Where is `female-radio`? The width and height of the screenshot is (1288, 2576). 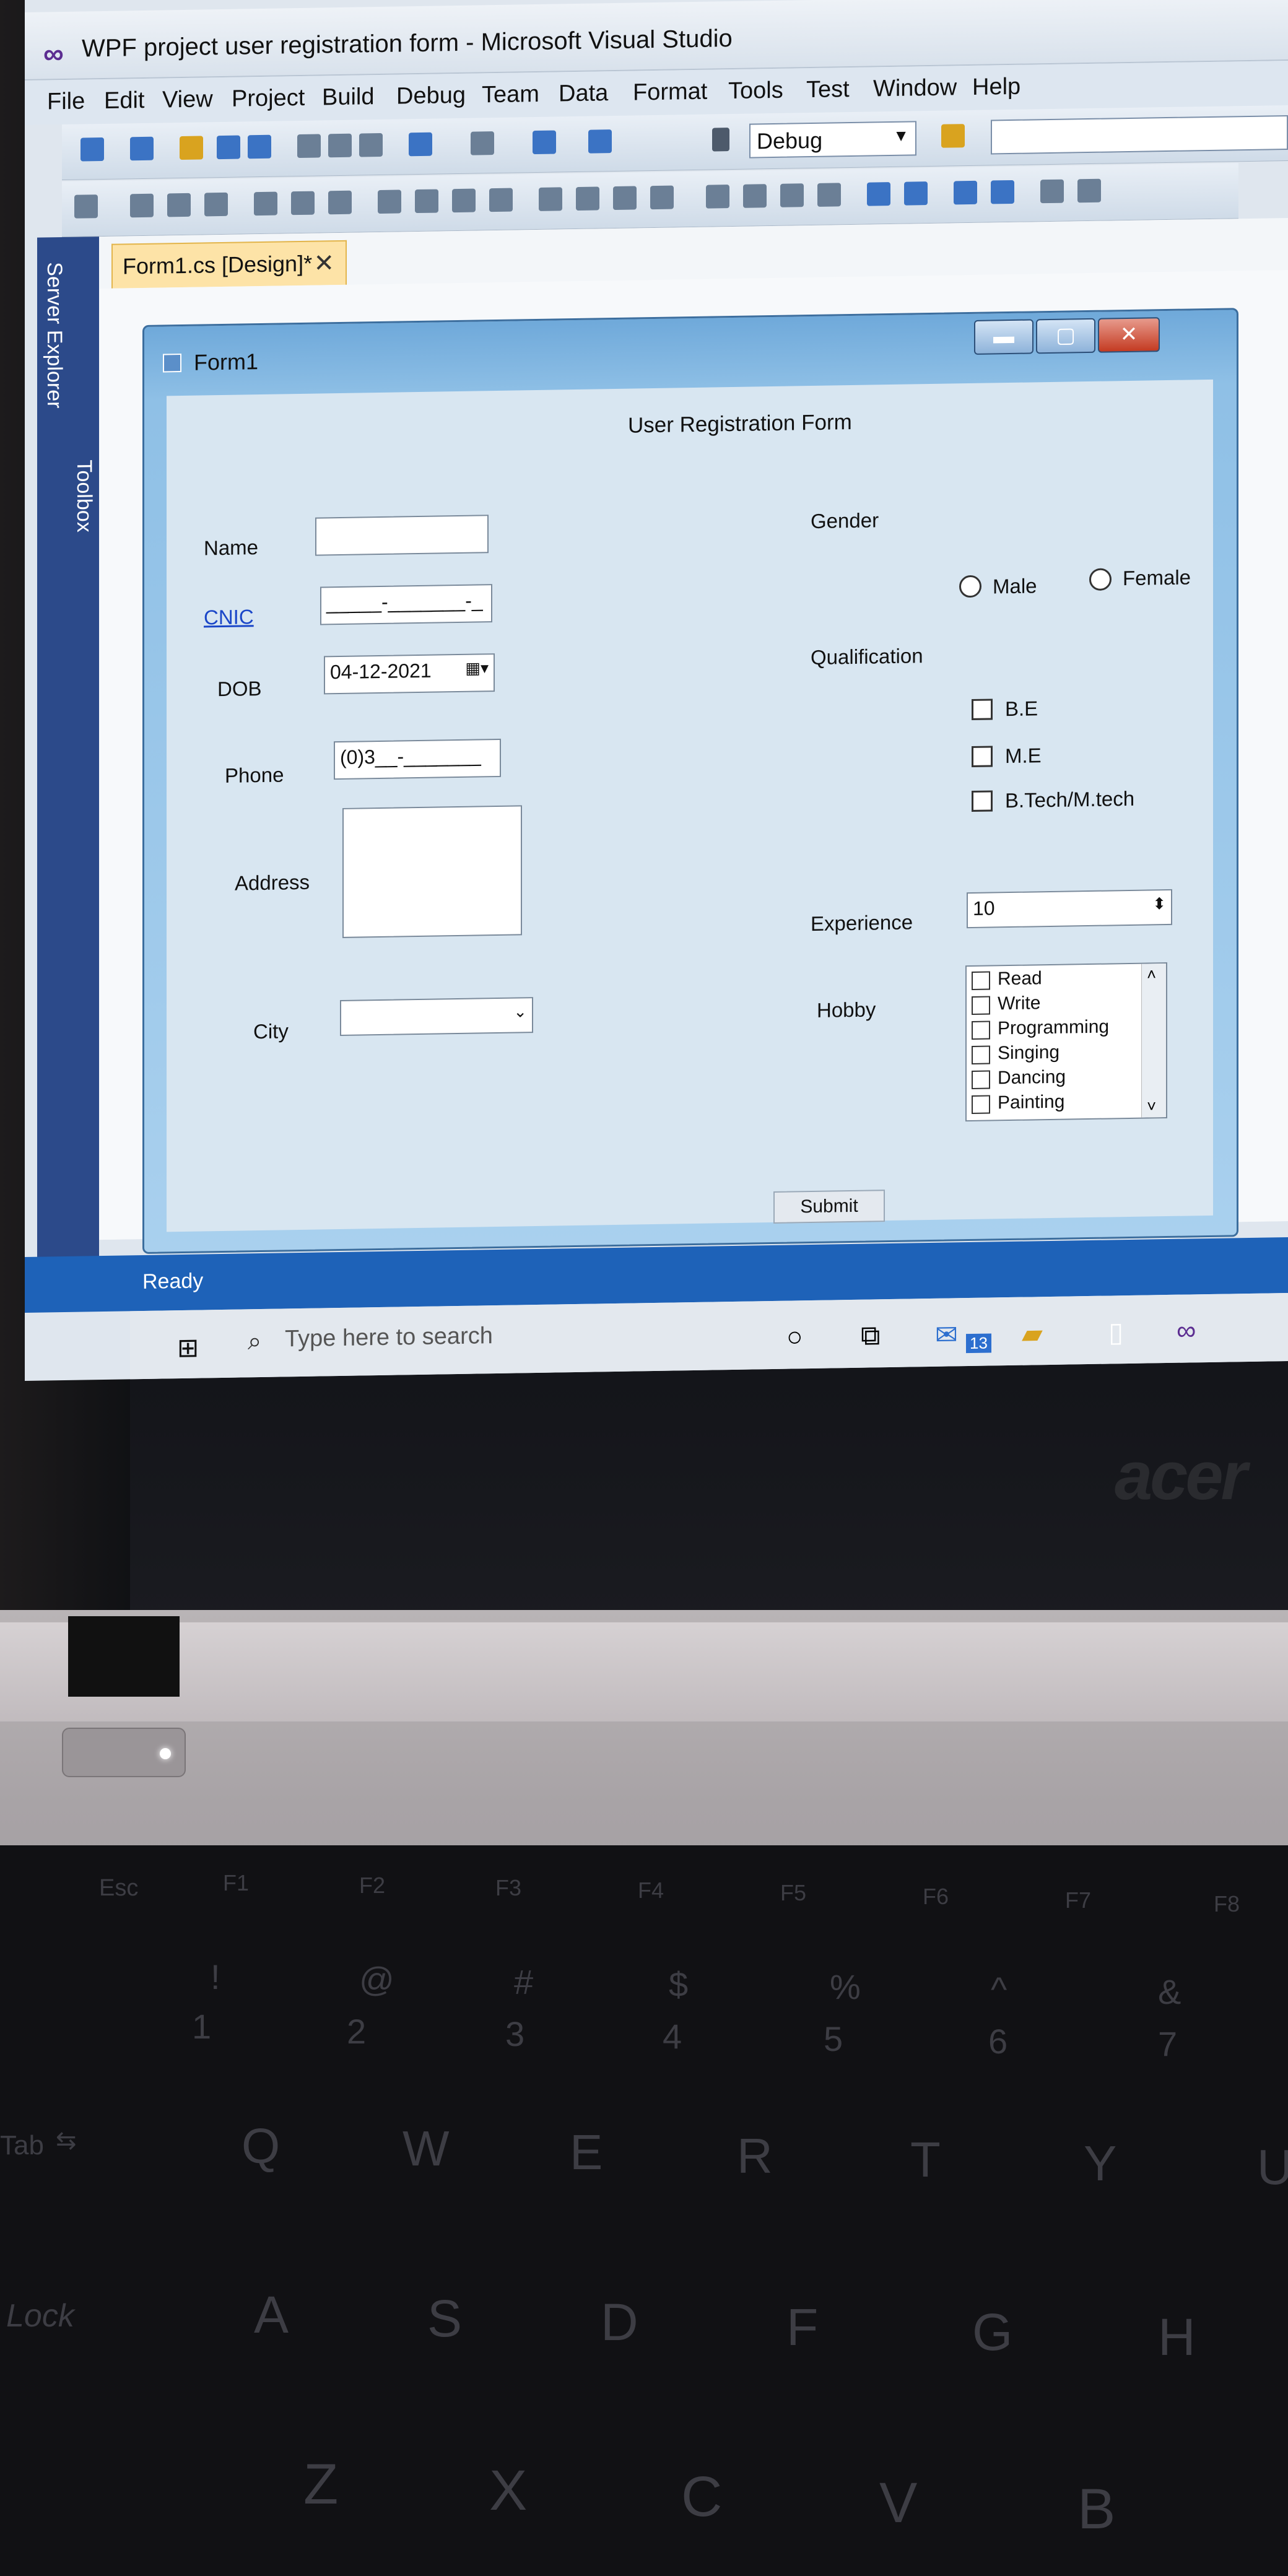 female-radio is located at coordinates (1100, 579).